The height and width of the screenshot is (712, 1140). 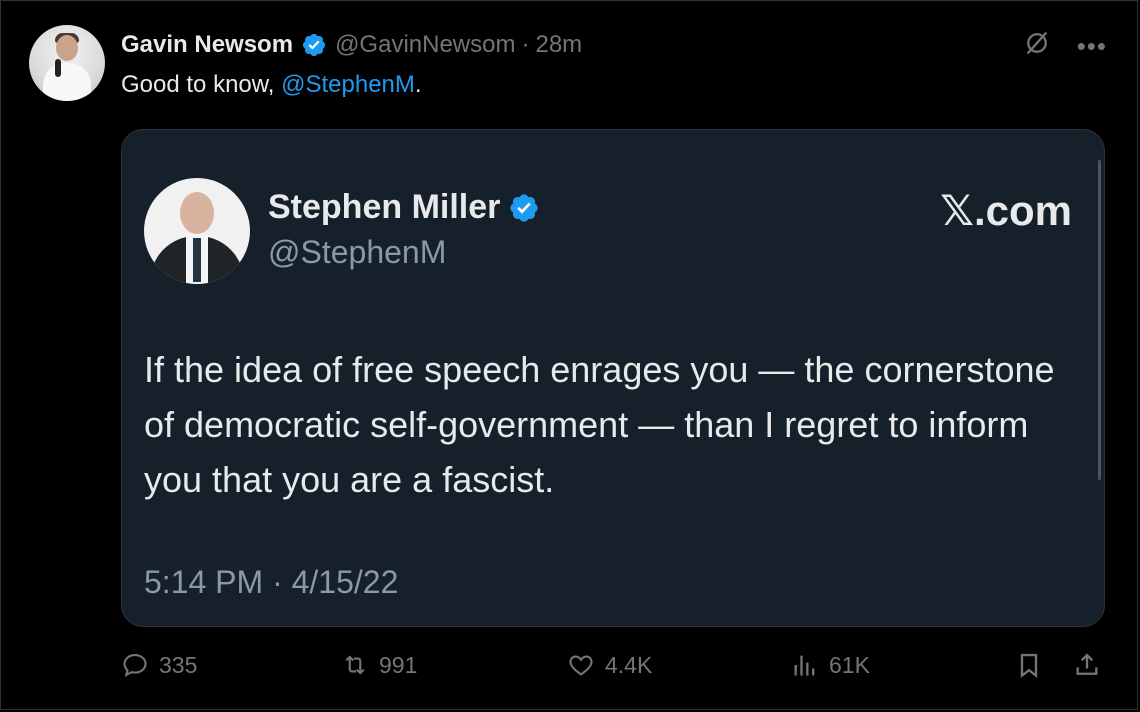 What do you see at coordinates (384, 207) in the screenshot?
I see `quoted-author-display-name: Stephen Miller` at bounding box center [384, 207].